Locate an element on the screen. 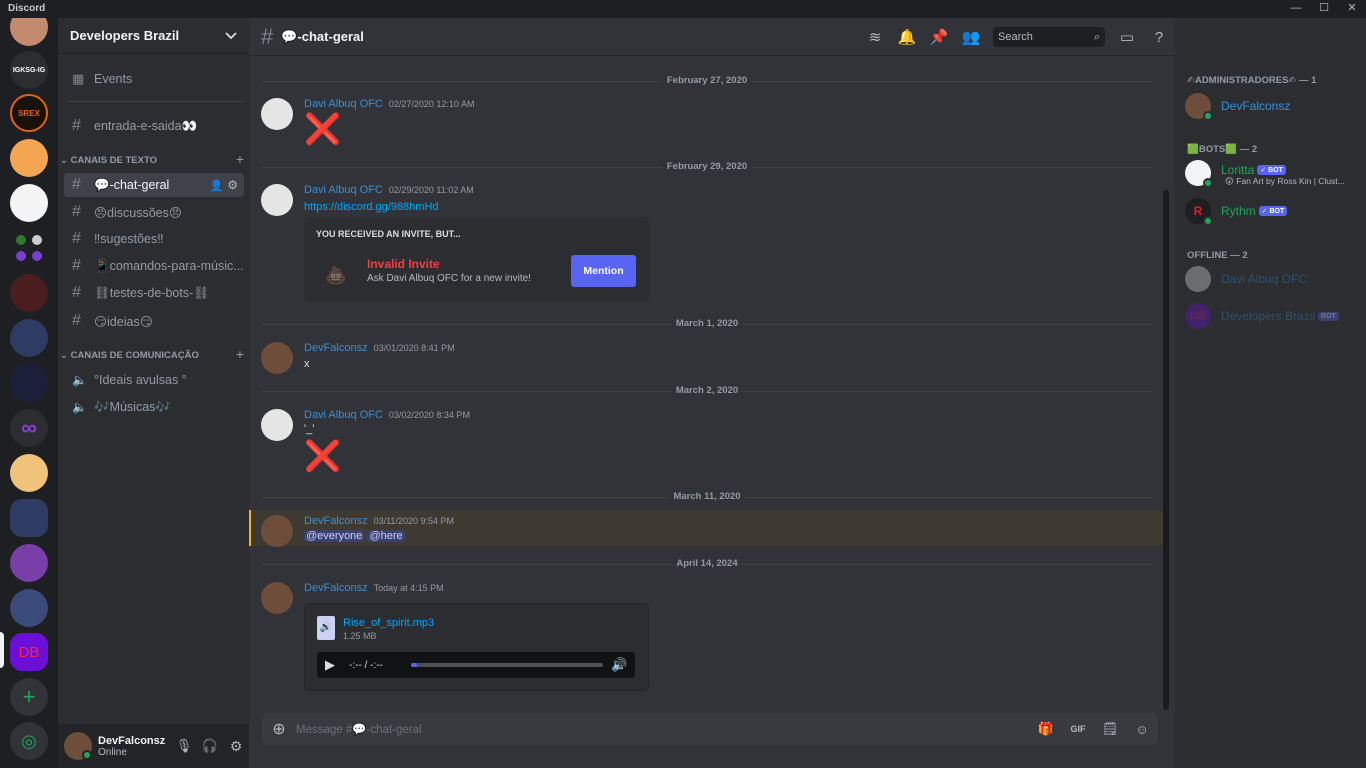 This screenshot has width=1366, height=768. threads-icon: ≋ is located at coordinates (875, 37).